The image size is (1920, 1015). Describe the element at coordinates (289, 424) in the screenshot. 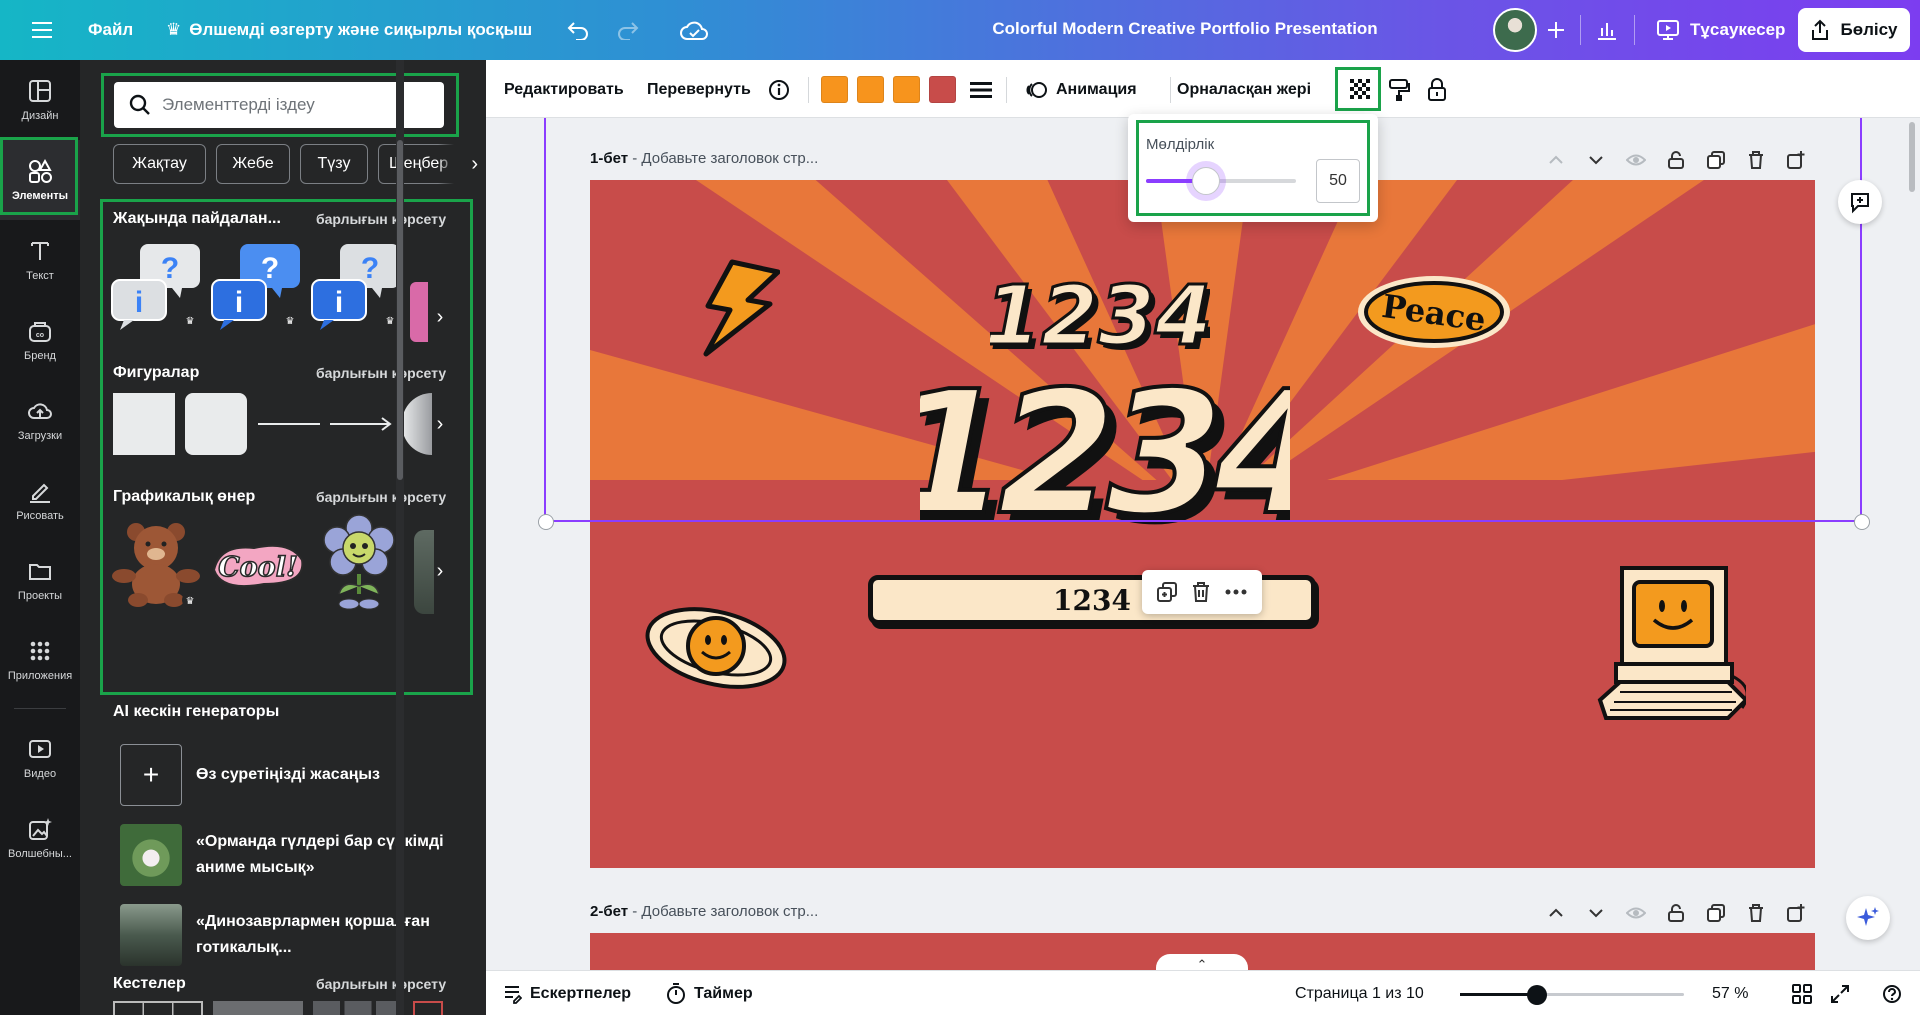

I see `line-shape-thumb` at that location.